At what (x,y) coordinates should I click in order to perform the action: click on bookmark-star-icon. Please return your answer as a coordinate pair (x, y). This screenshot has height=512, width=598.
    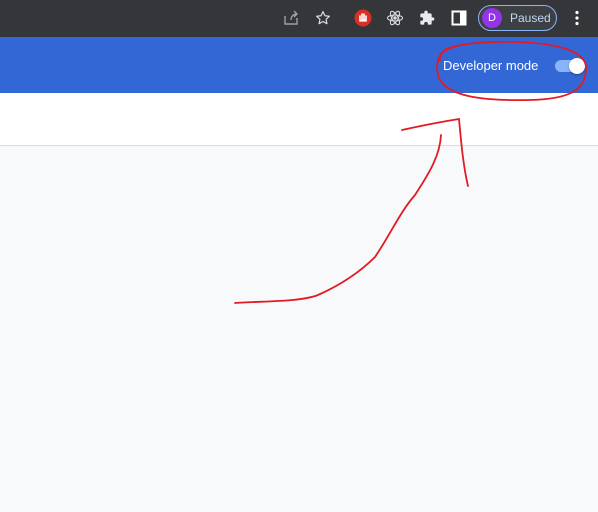
    Looking at the image, I should click on (323, 18).